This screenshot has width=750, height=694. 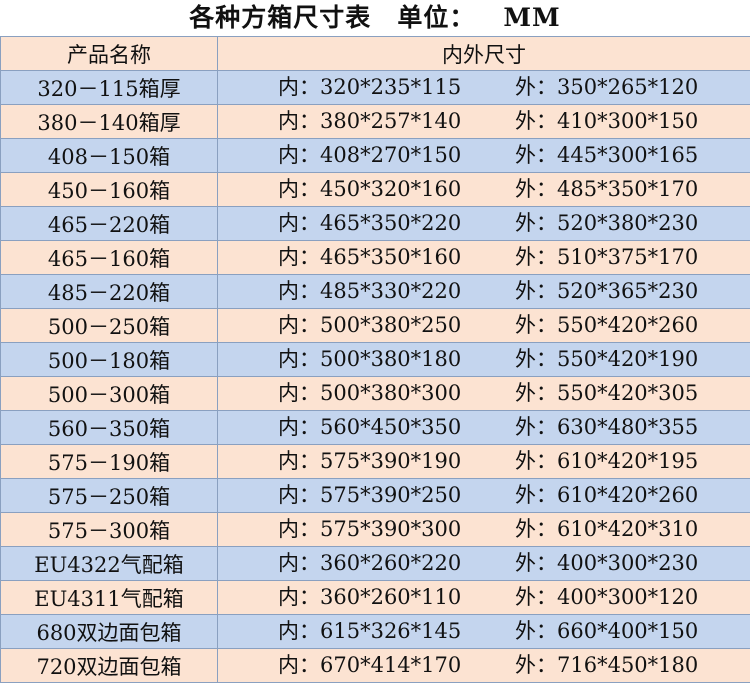 What do you see at coordinates (607, 393) in the screenshot?
I see `outer-dimensions: 外：550*420*305` at bounding box center [607, 393].